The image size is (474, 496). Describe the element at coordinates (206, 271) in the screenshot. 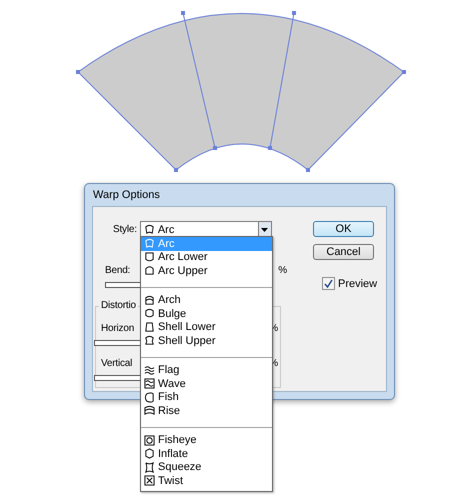

I see `menu-item: Arc Upper` at that location.